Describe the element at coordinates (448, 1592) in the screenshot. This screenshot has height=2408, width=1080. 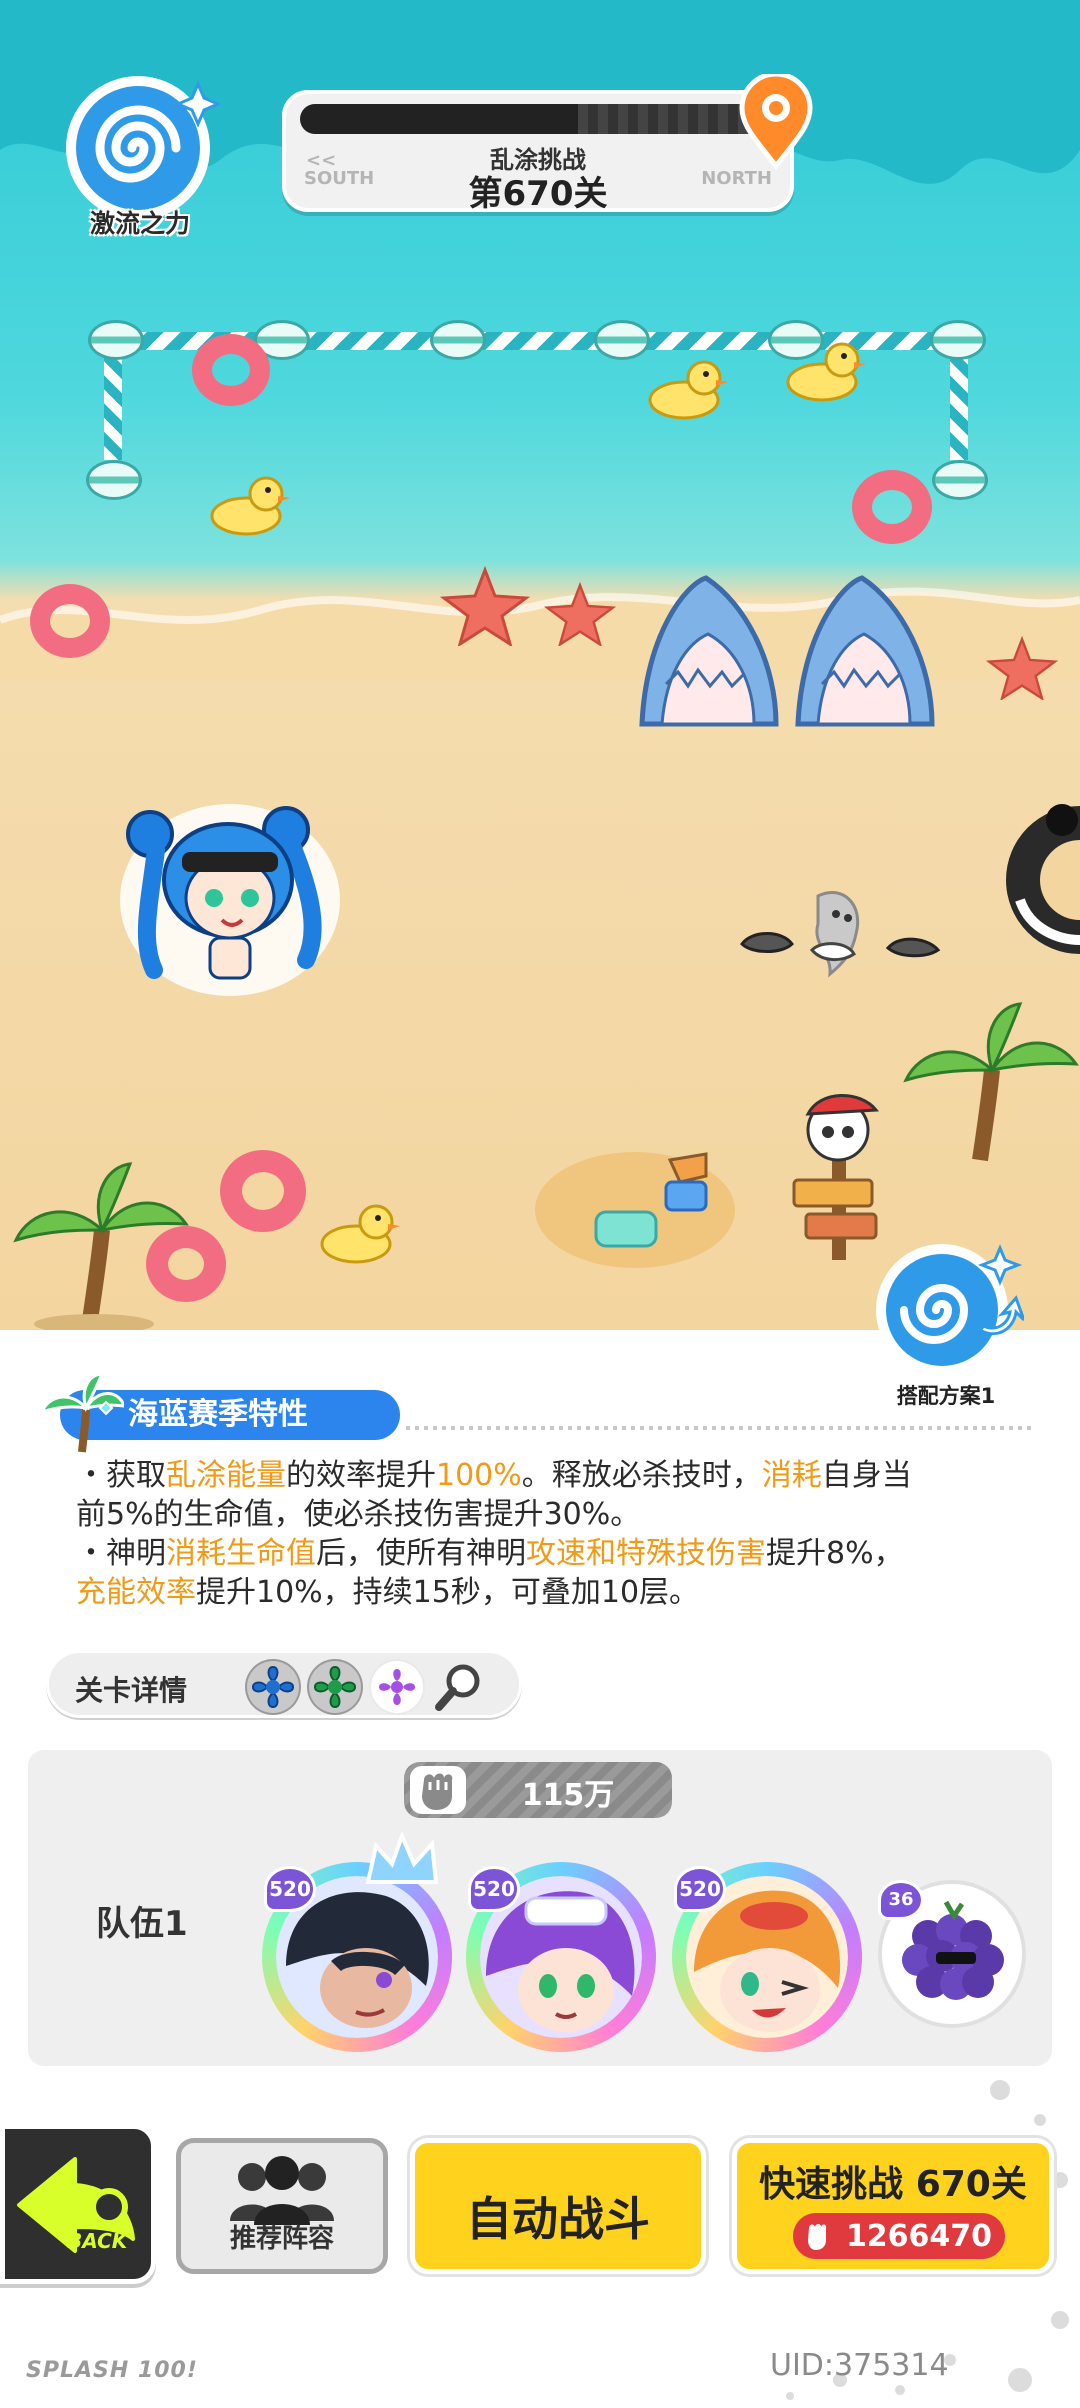
I see `season-text: 提升10%，持续15秒，可叠加10层。` at that location.